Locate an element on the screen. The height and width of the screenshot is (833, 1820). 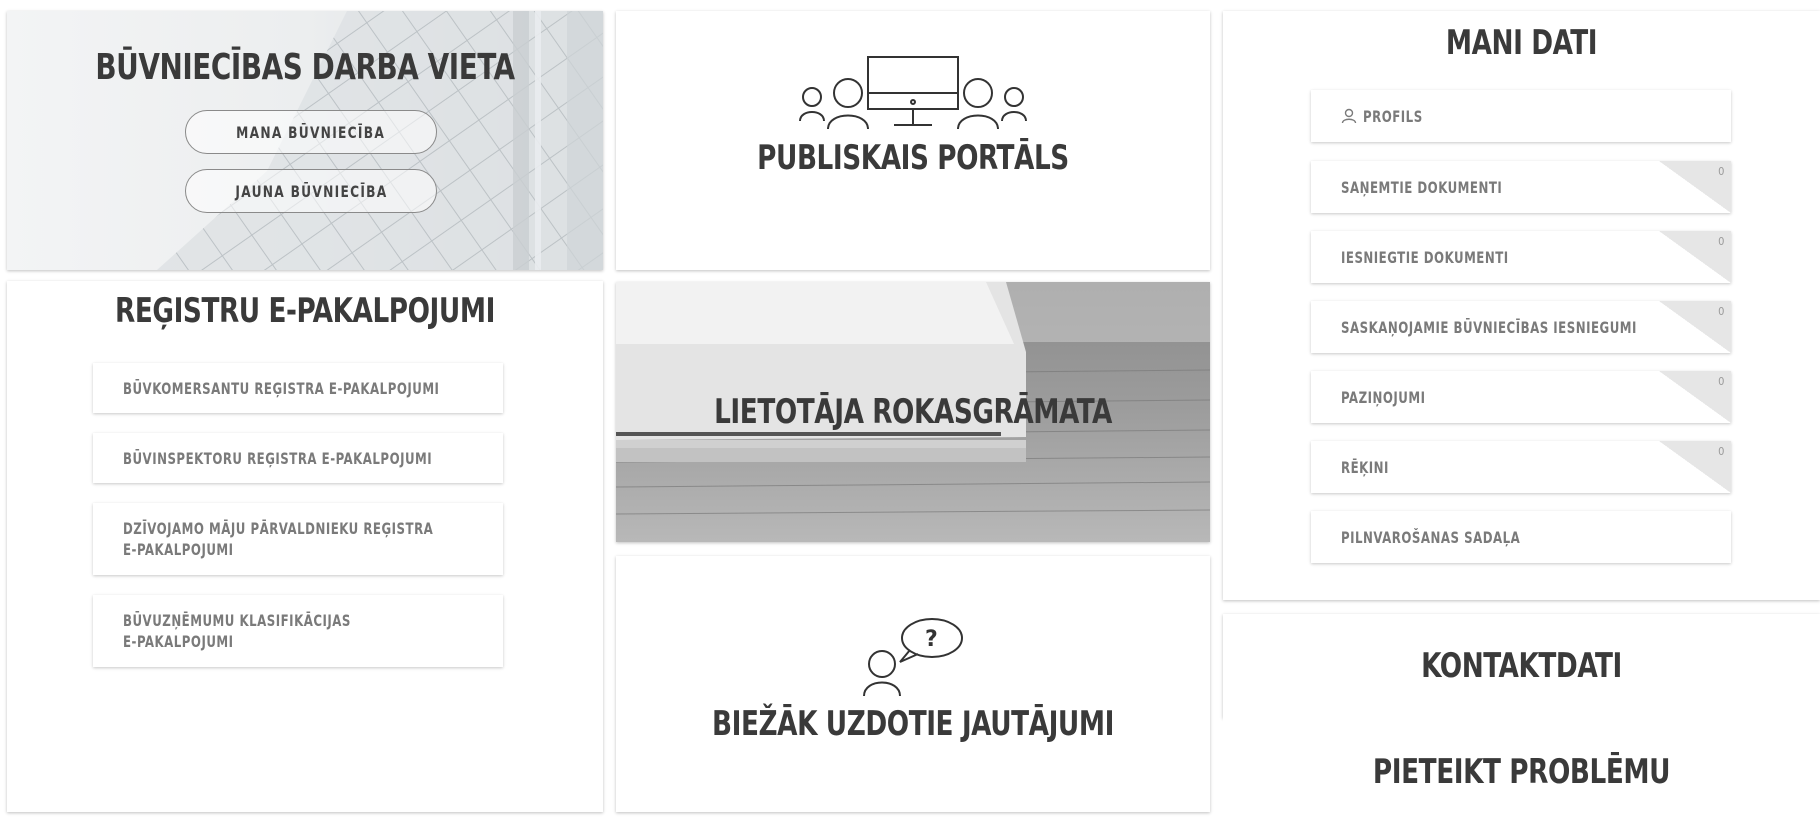
authorization-section-label: PILNVAROŠANAS SADAĻA is located at coordinates (1431, 537).